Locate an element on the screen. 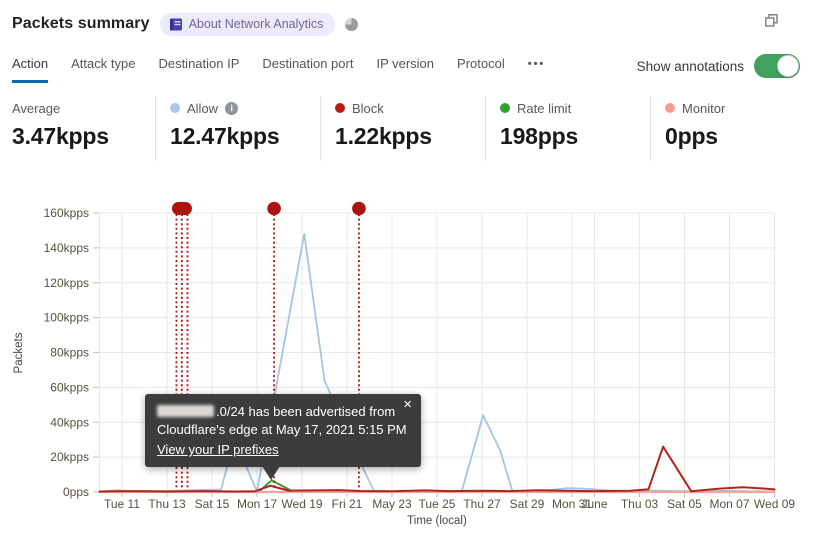 The image size is (816, 545). x-tick-label: Mon 17 is located at coordinates (257, 504).